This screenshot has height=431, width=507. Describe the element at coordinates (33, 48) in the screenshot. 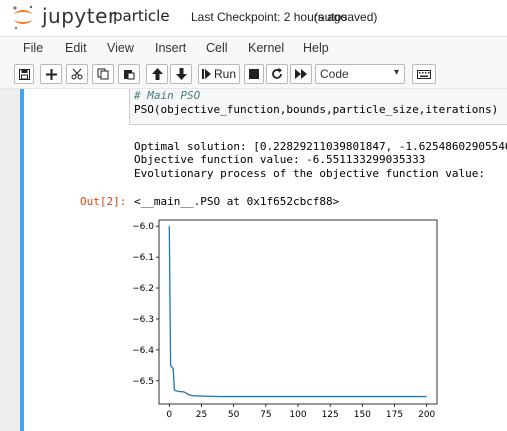

I see `menu-file: File` at that location.